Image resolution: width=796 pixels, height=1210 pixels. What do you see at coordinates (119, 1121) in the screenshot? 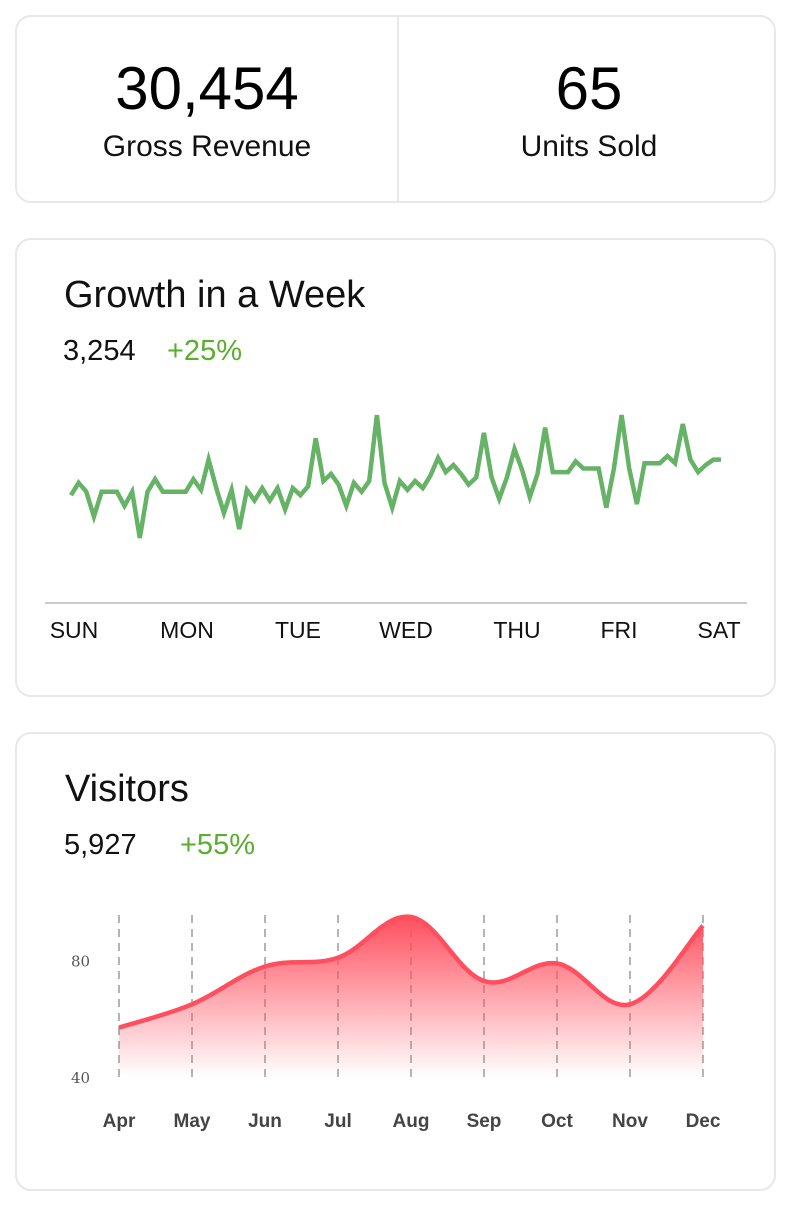
I see `x-tick-label: Apr` at bounding box center [119, 1121].